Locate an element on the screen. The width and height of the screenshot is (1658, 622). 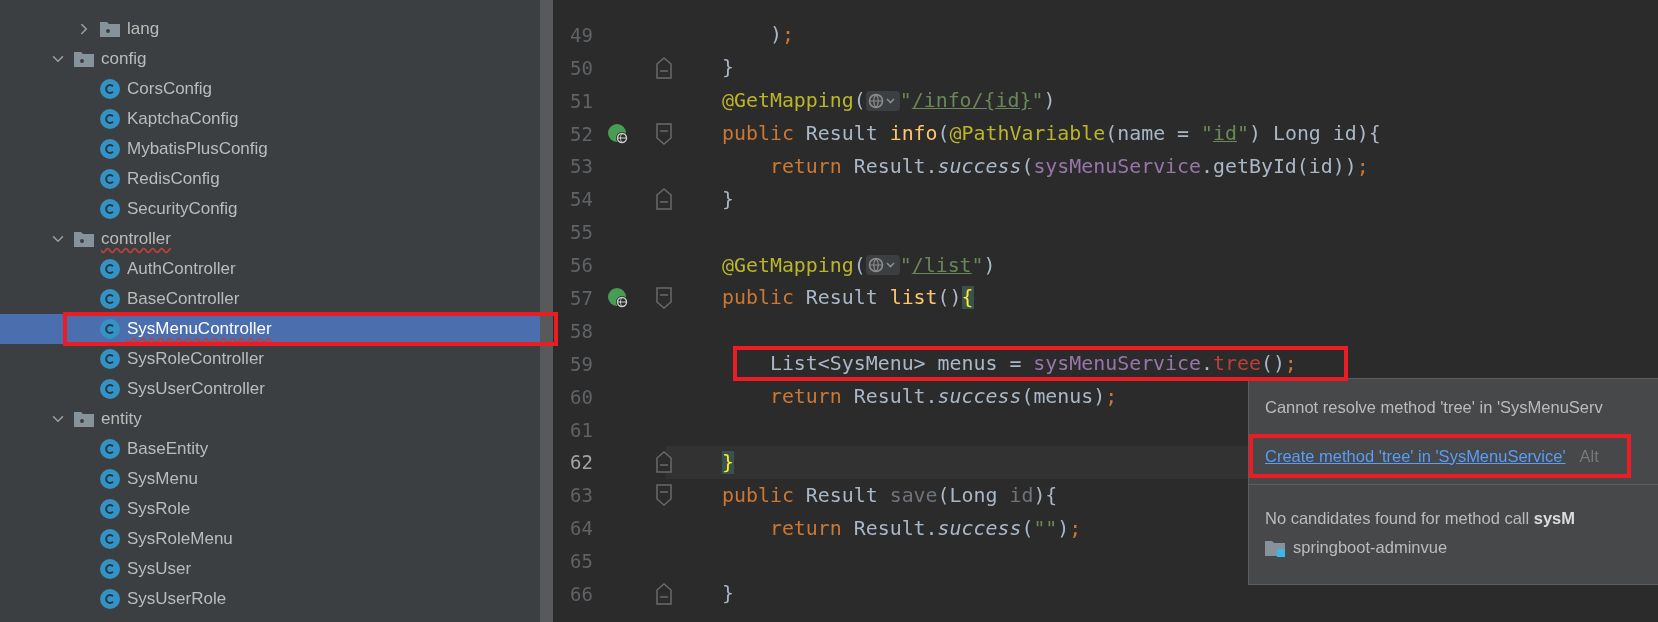
tree-item: SysRoleMenu is located at coordinates (270, 538).